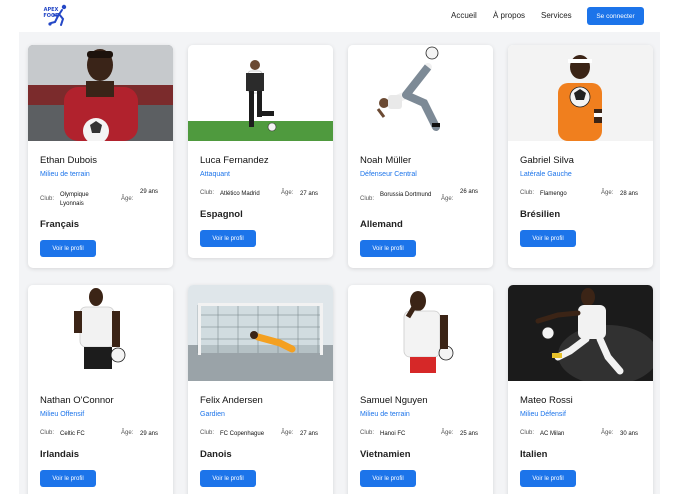  I want to click on player-name: Felix Andersen, so click(231, 400).